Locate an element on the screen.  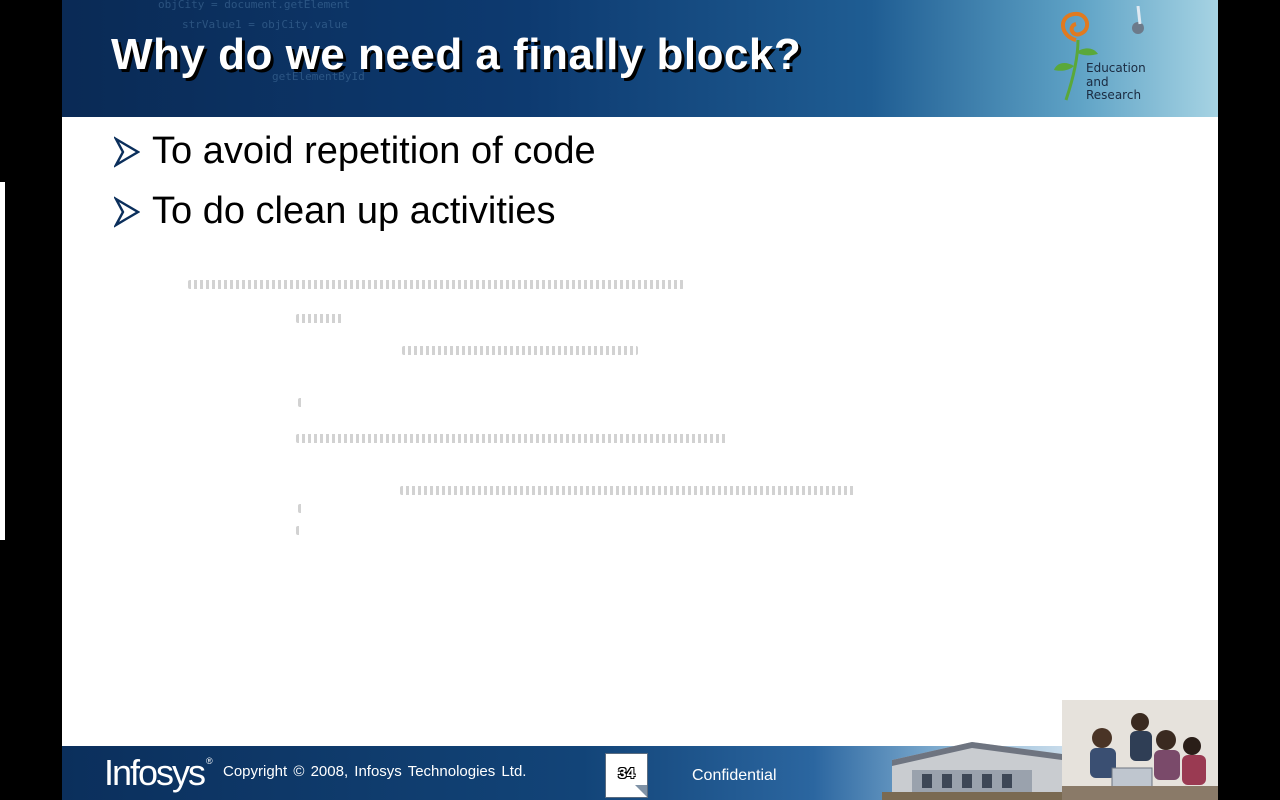
page-number-box: 34 is located at coordinates (626, 775).